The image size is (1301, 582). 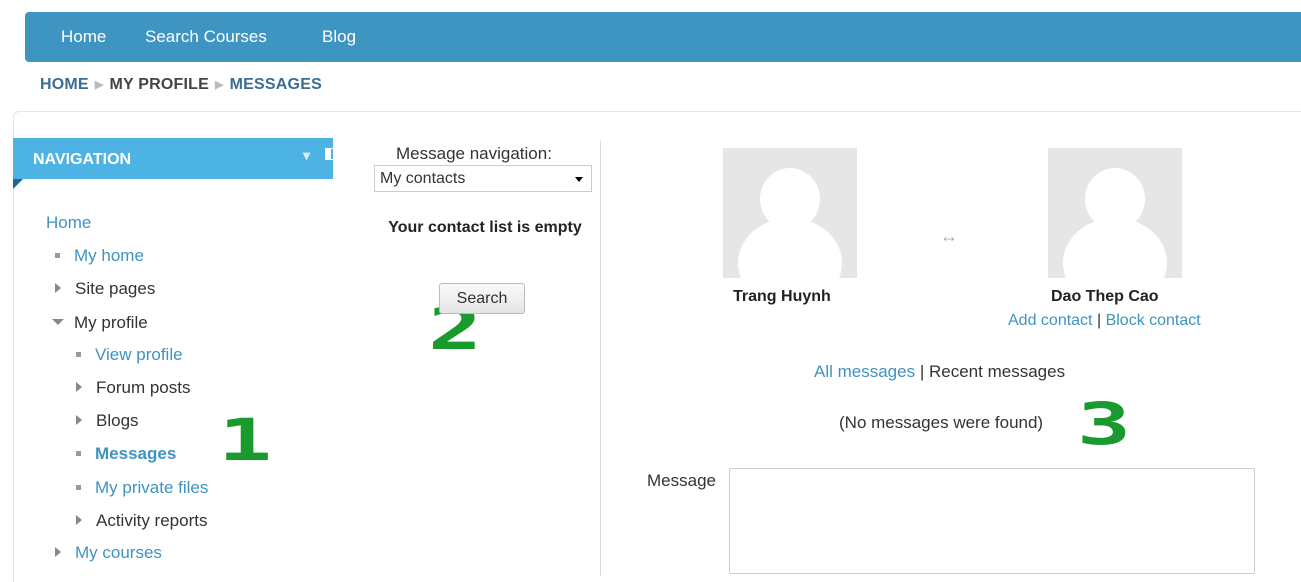 What do you see at coordinates (18, 184) in the screenshot?
I see `header-tab-tip` at bounding box center [18, 184].